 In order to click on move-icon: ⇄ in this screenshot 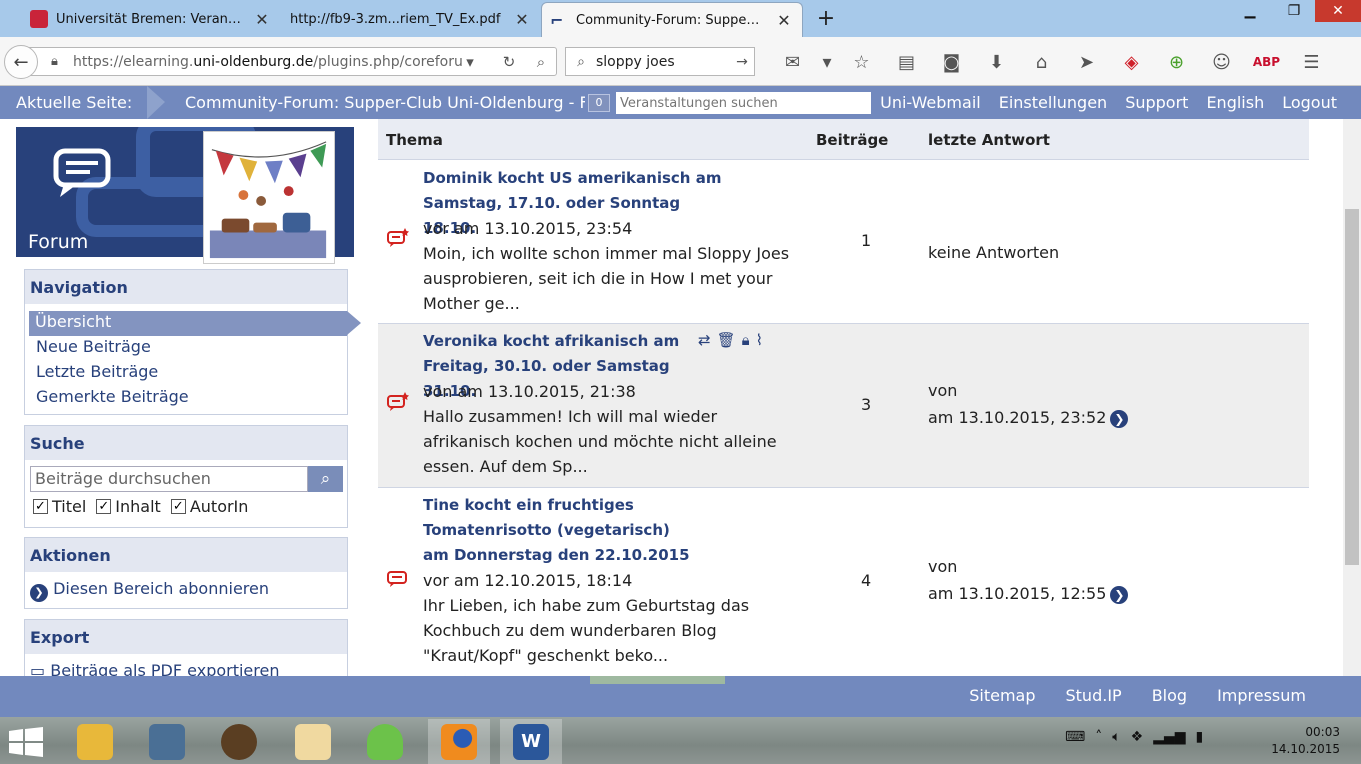, I will do `click(704, 340)`.